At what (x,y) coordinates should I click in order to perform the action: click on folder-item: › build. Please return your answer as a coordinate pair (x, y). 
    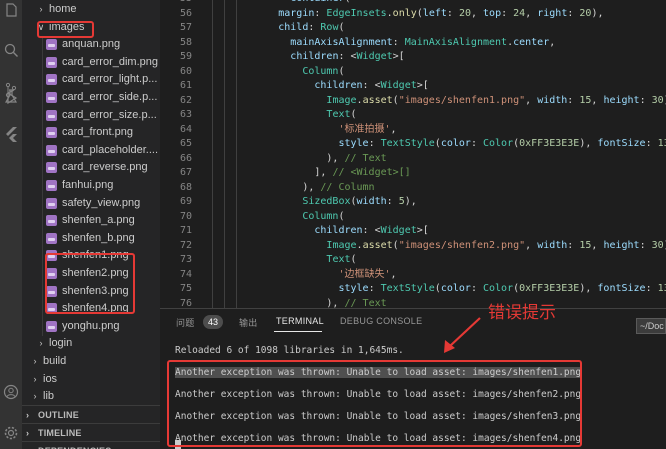
    Looking at the image, I should click on (91, 361).